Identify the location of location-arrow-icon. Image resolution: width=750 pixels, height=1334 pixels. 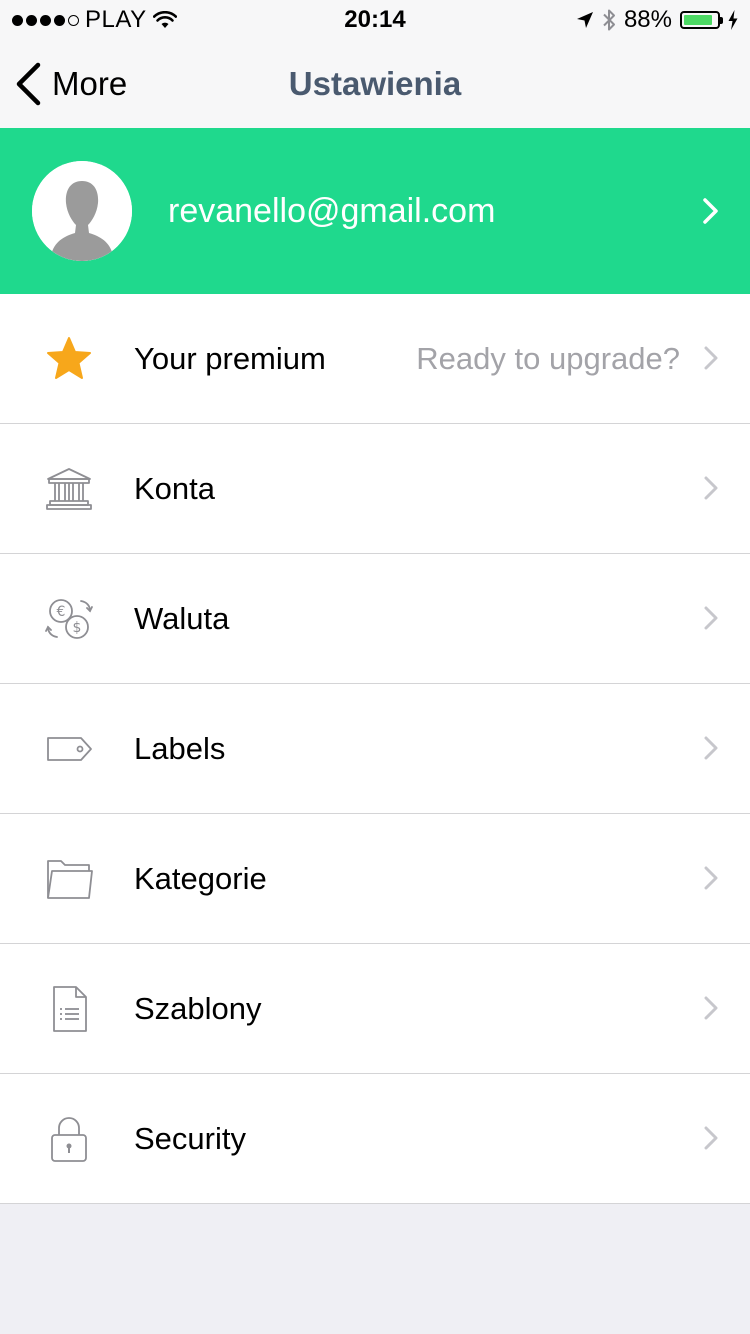
(584, 20).